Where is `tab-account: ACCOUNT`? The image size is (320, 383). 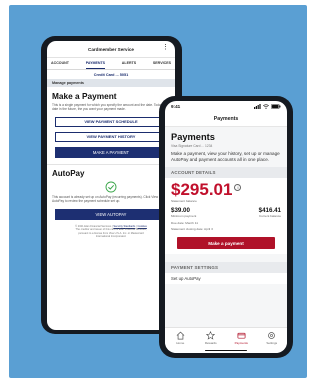
tab-account: ACCOUNT is located at coordinates (60, 65).